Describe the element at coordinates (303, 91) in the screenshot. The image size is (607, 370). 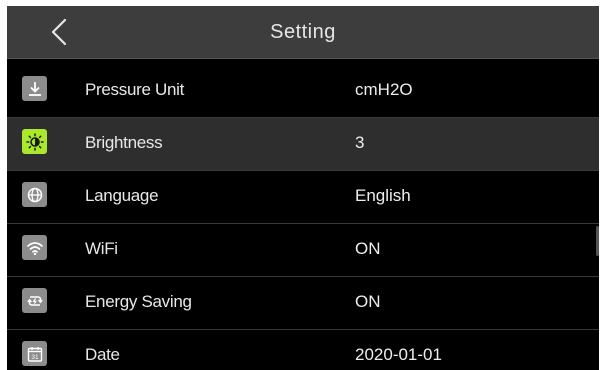
I see `setting-row-pressure-unit: Pressure Unit cmH2O` at that location.